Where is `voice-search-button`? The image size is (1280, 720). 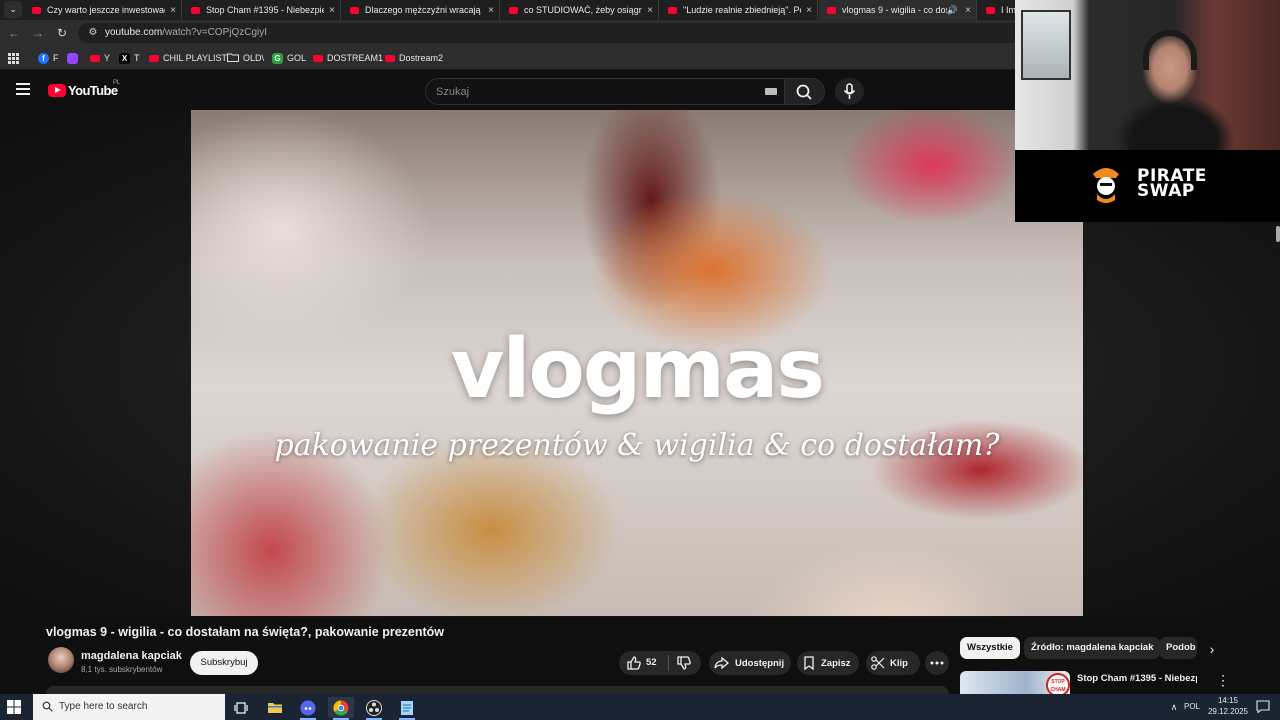
voice-search-button is located at coordinates (849, 91).